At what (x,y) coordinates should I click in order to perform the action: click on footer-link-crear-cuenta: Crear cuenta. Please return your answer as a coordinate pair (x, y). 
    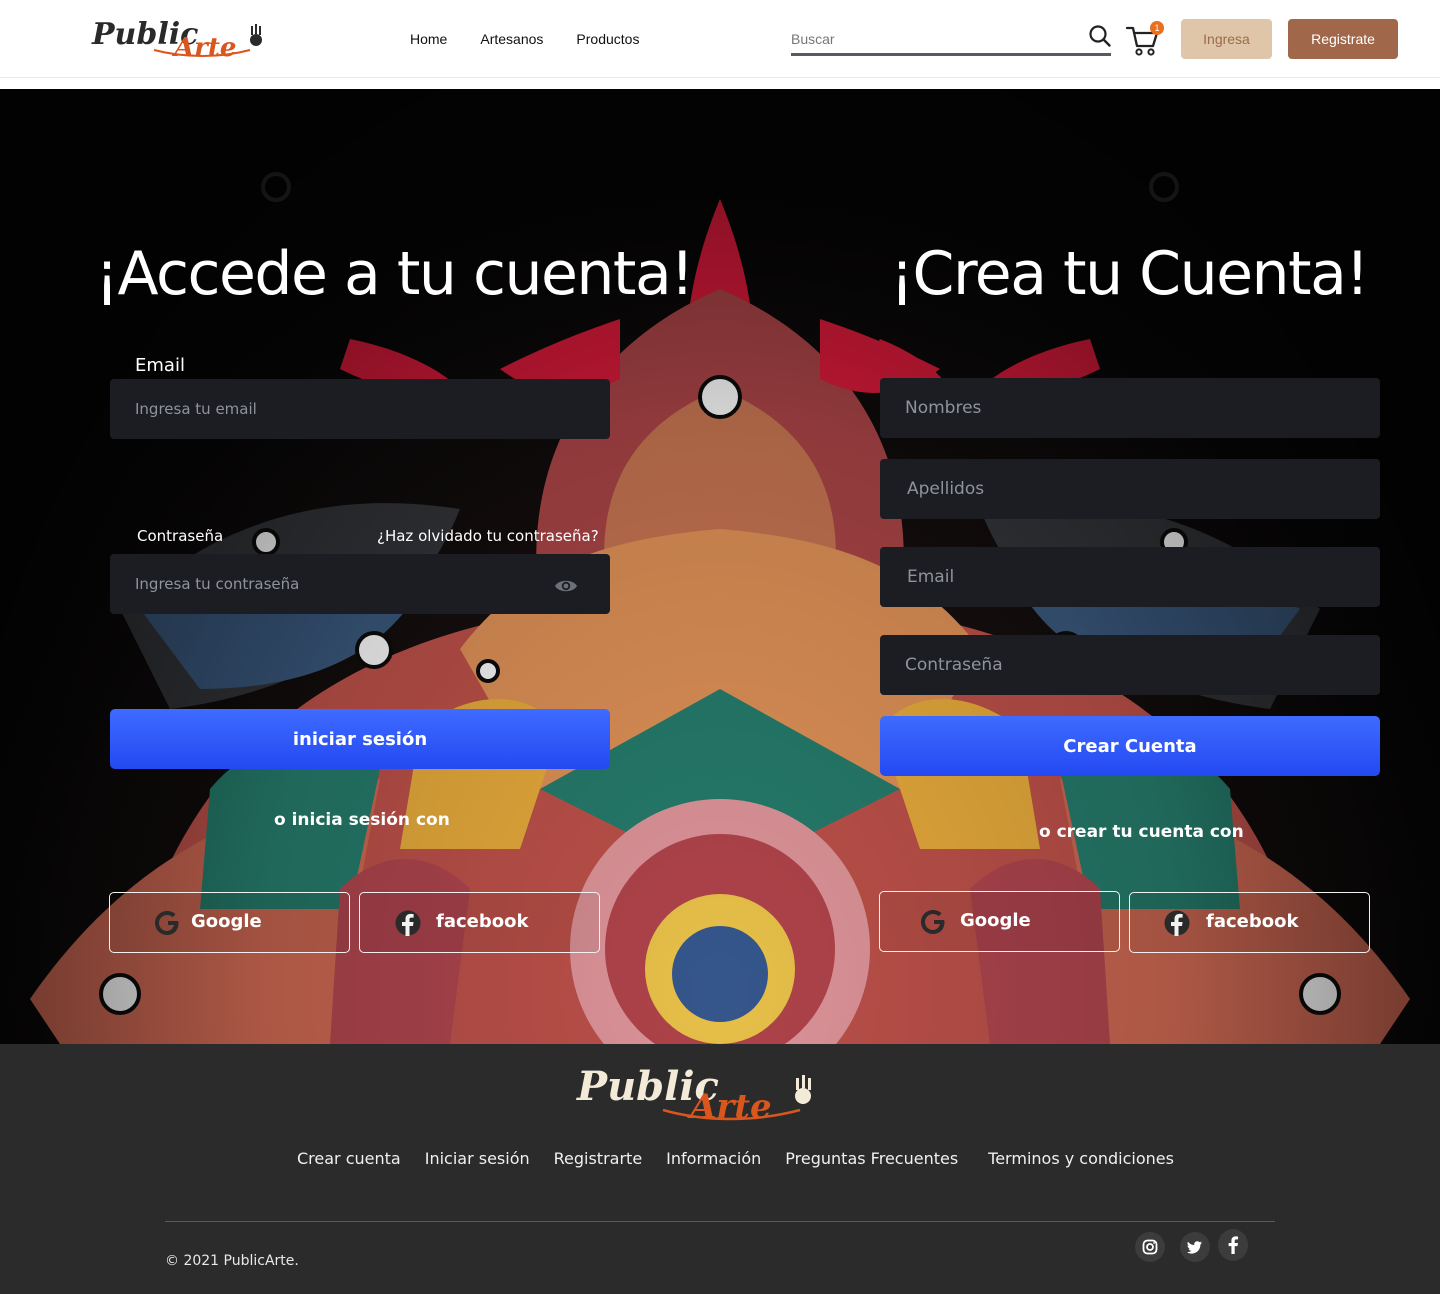
    Looking at the image, I should click on (349, 1158).